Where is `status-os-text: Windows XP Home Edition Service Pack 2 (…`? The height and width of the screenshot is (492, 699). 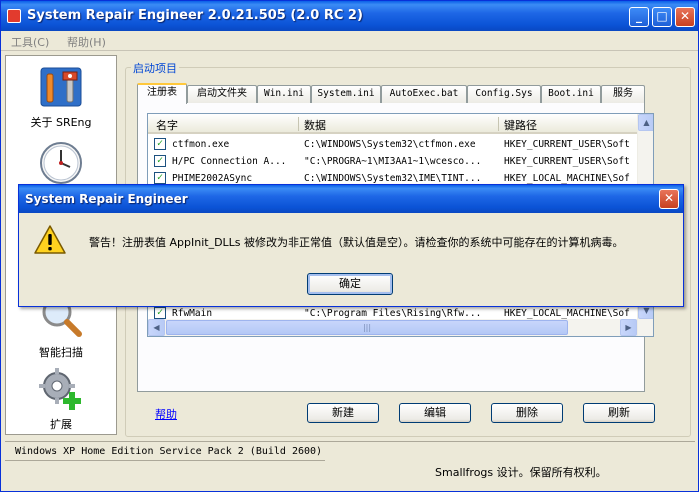
status-os-text: Windows XP Home Edition Service Pack 2 (… is located at coordinates (169, 451).